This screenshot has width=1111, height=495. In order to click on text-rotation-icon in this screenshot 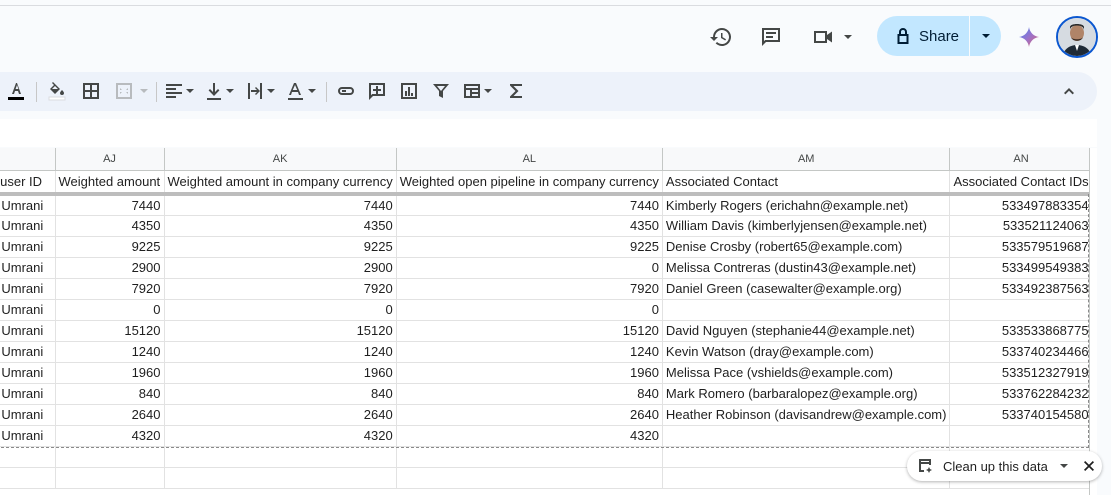, I will do `click(302, 91)`.